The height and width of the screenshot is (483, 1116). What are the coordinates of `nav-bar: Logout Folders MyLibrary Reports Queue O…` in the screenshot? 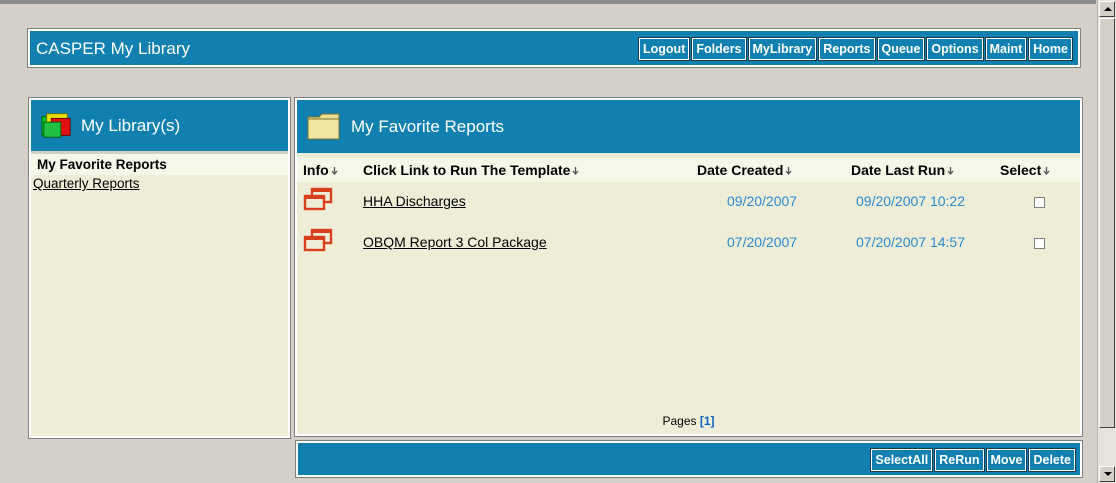 It's located at (854, 49).